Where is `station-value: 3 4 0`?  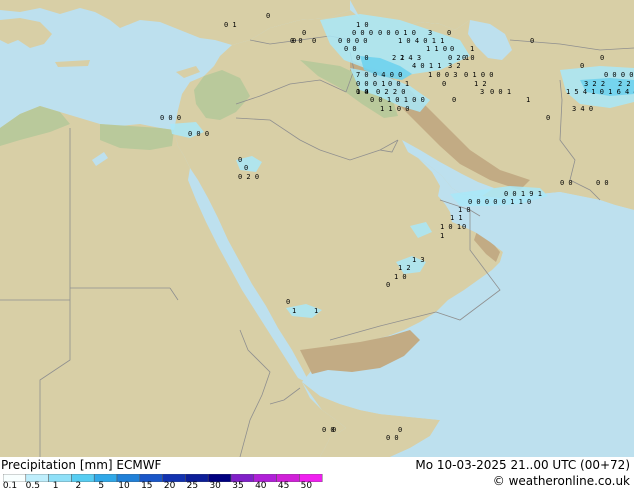
station-value: 3 4 0 is located at coordinates (582, 109).